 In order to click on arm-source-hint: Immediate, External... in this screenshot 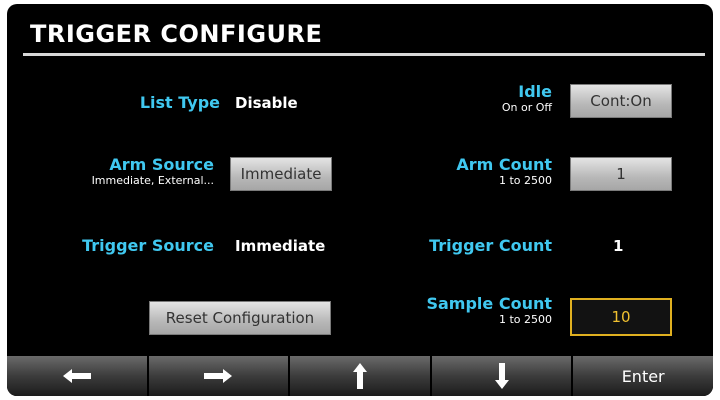, I will do `click(152, 180)`.